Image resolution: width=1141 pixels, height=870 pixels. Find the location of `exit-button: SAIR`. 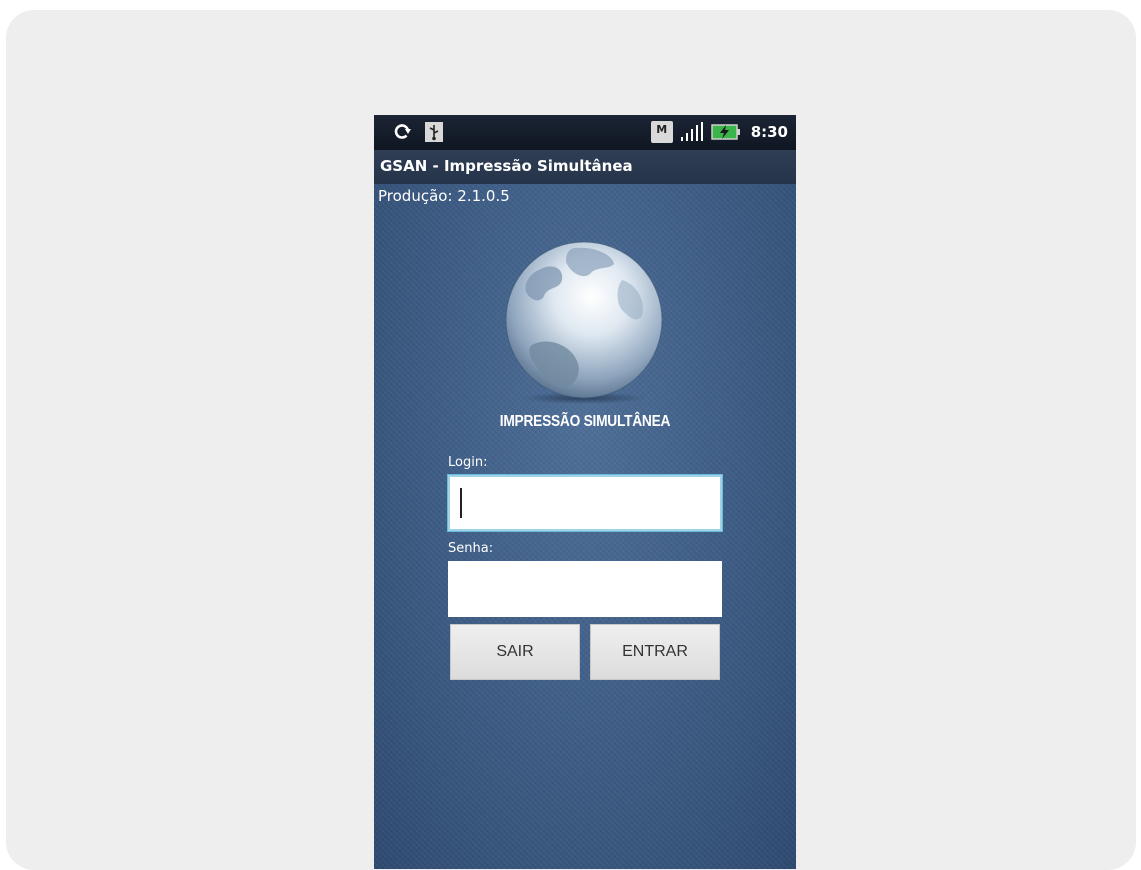

exit-button: SAIR is located at coordinates (515, 652).